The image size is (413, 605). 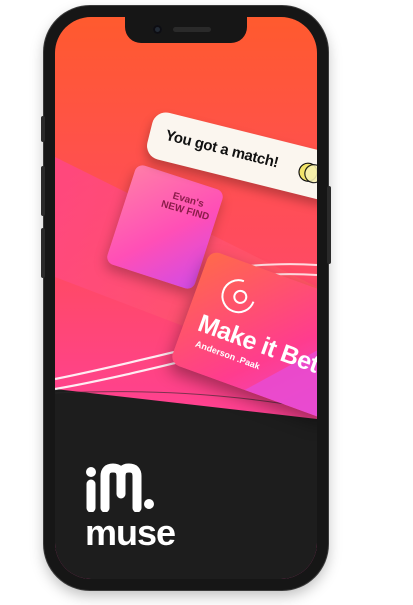 What do you see at coordinates (307, 173) in the screenshot?
I see `match-avatar-icon` at bounding box center [307, 173].